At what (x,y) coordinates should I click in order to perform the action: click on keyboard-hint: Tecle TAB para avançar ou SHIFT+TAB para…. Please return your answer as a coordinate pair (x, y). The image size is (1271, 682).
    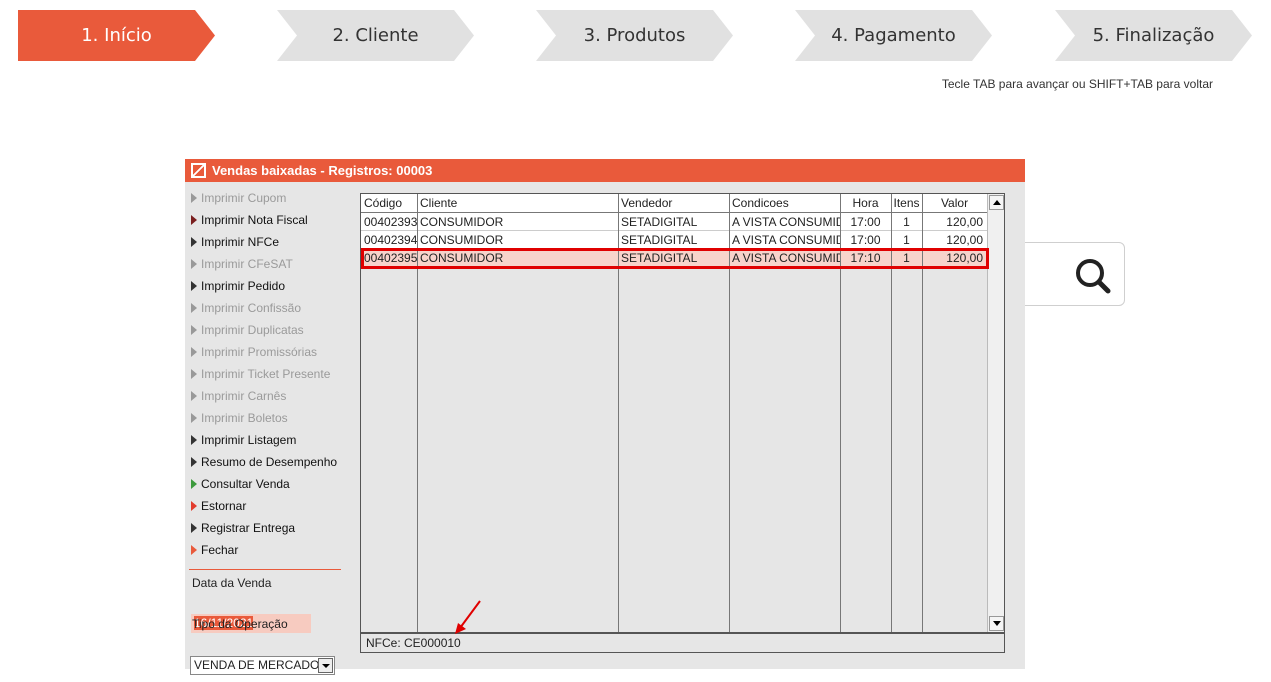
    Looking at the image, I should click on (1077, 84).